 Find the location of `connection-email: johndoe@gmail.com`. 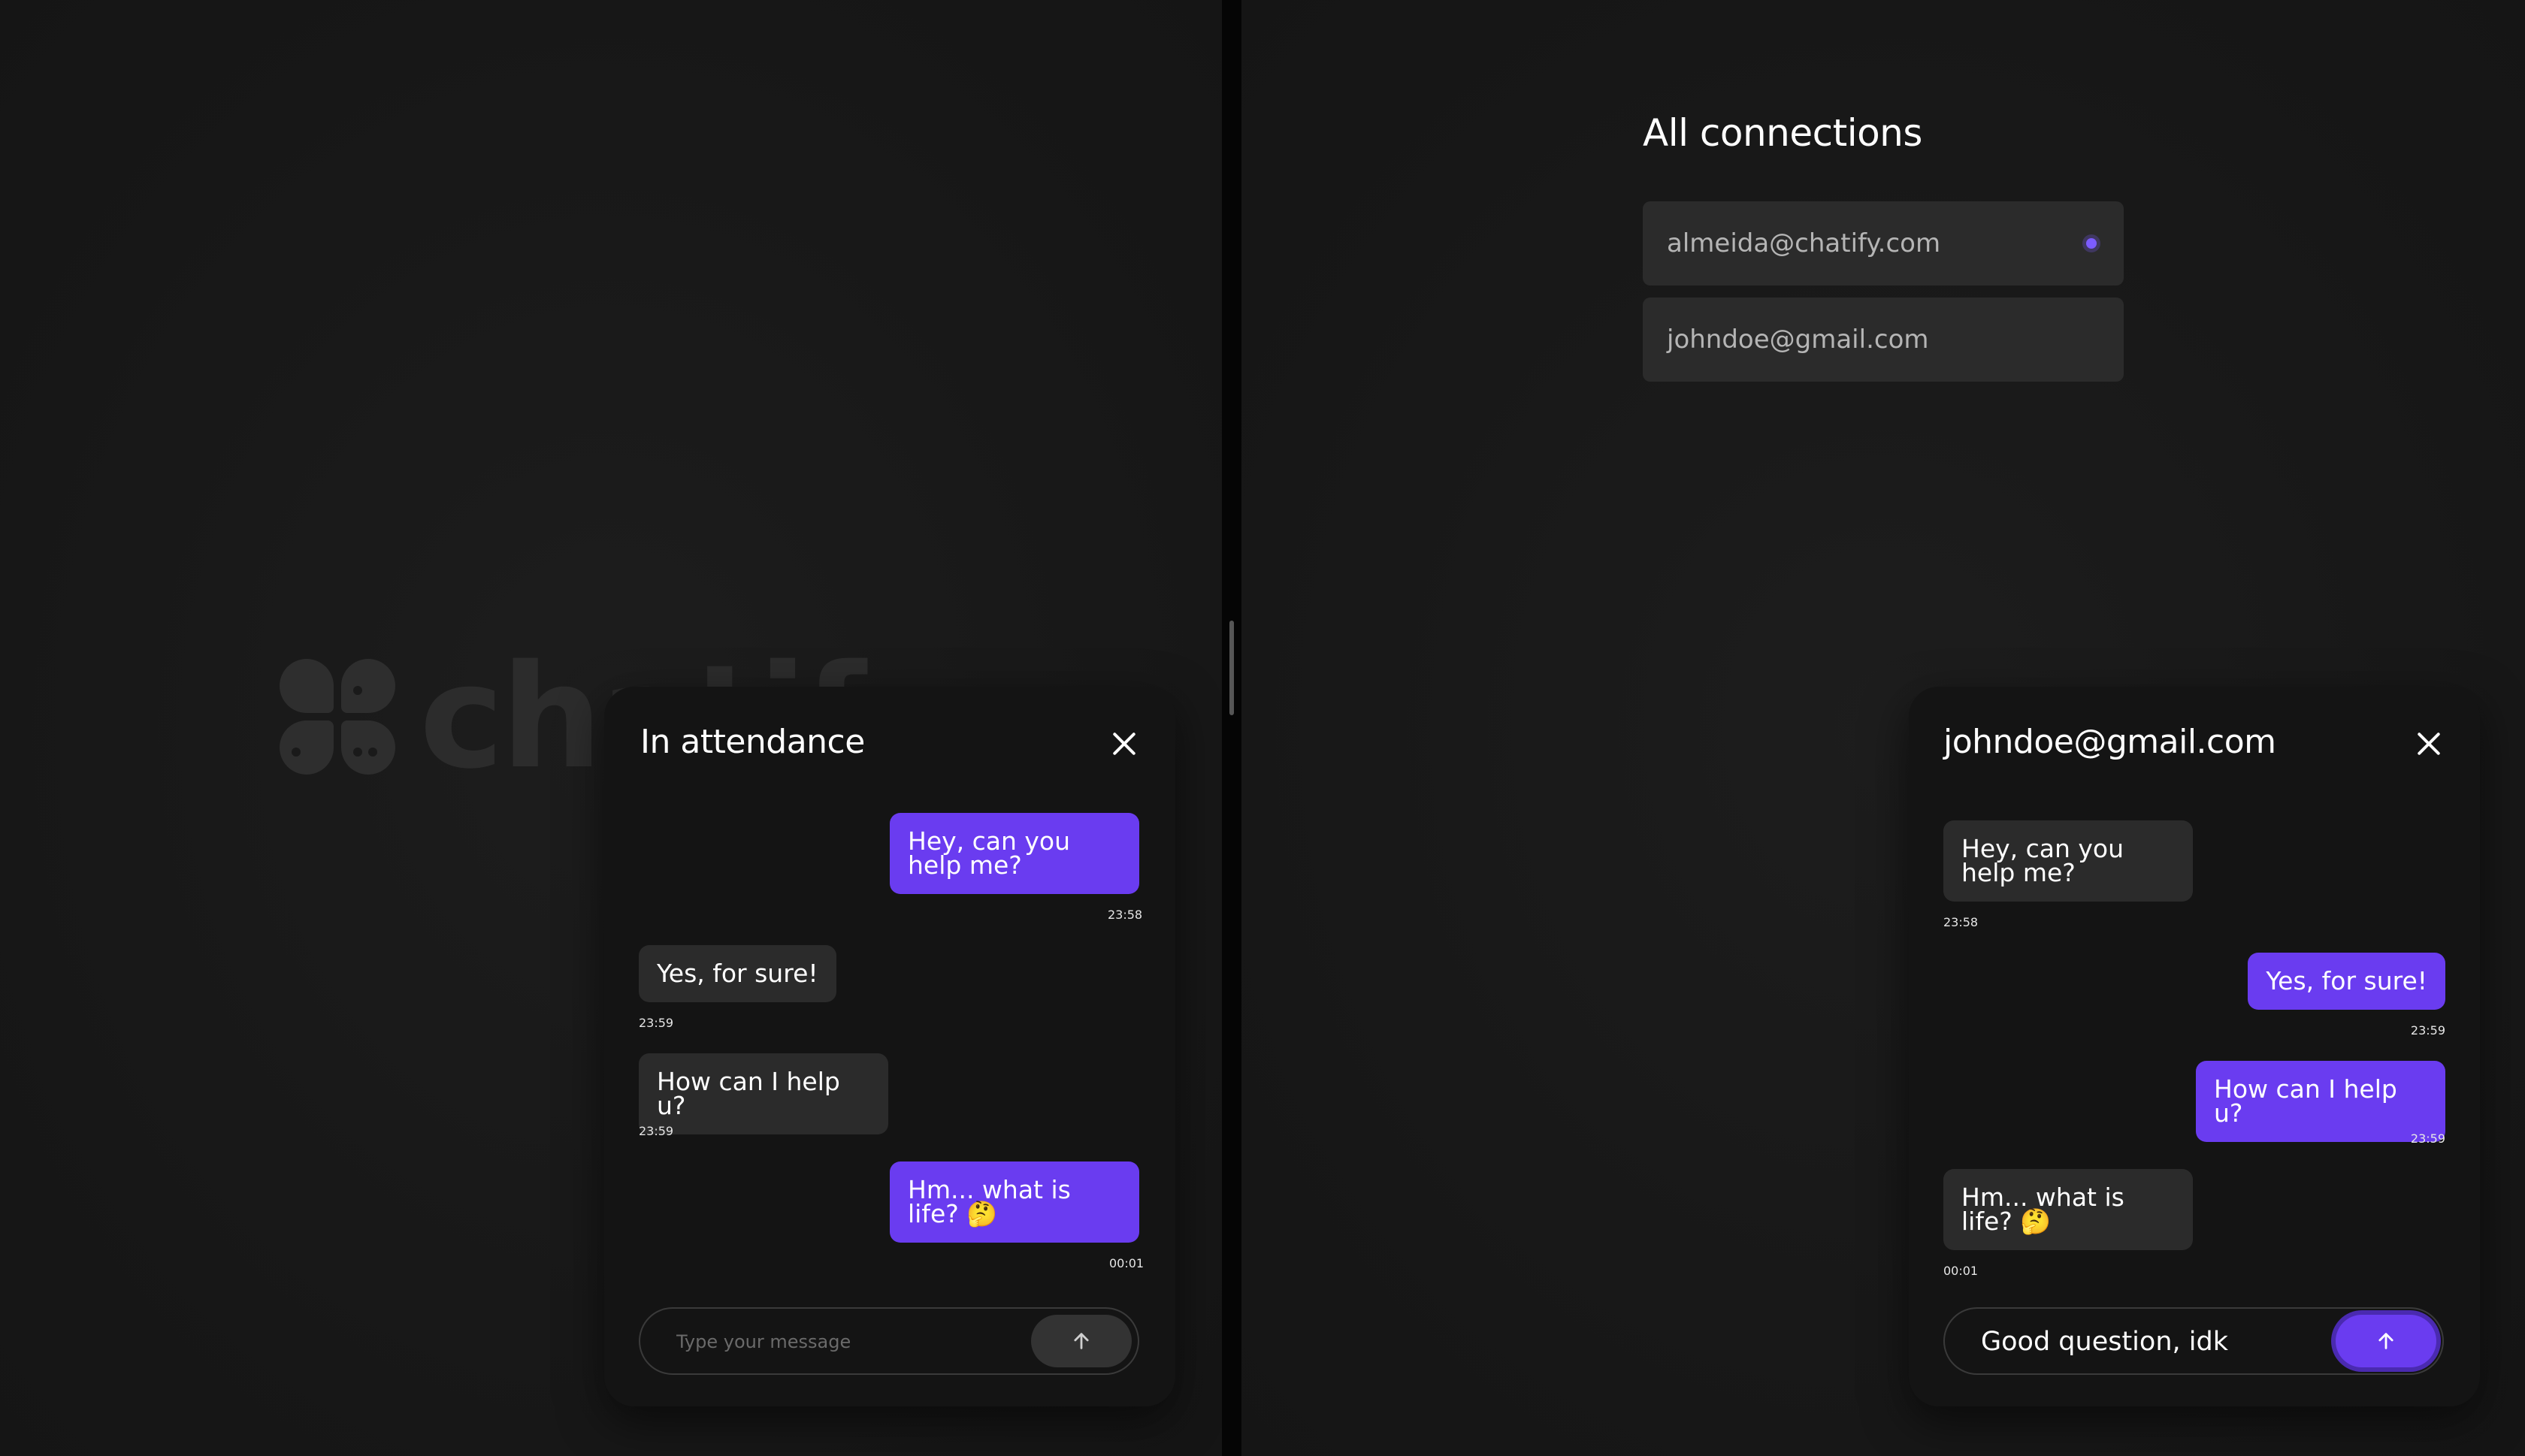

connection-email: johndoe@gmail.com is located at coordinates (1798, 340).